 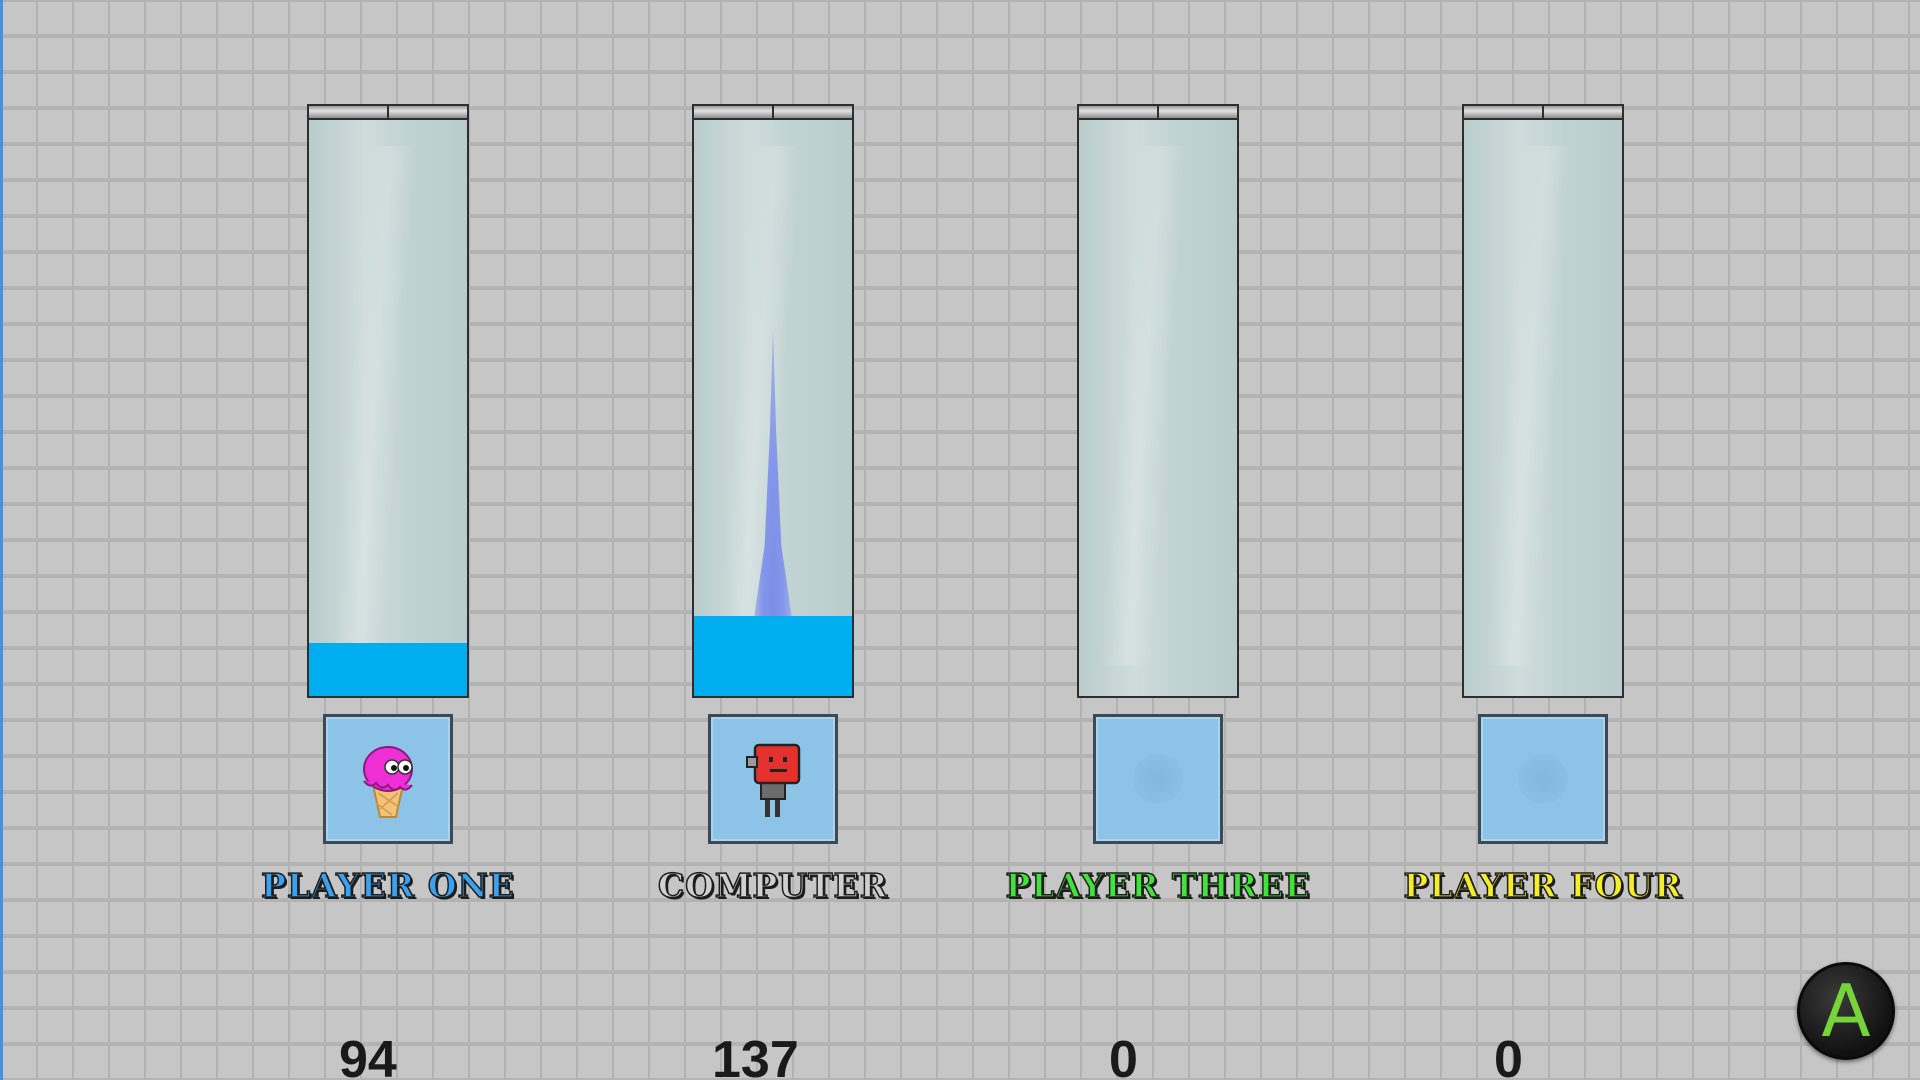 What do you see at coordinates (388, 782) in the screenshot?
I see `ice-cream-character-icon` at bounding box center [388, 782].